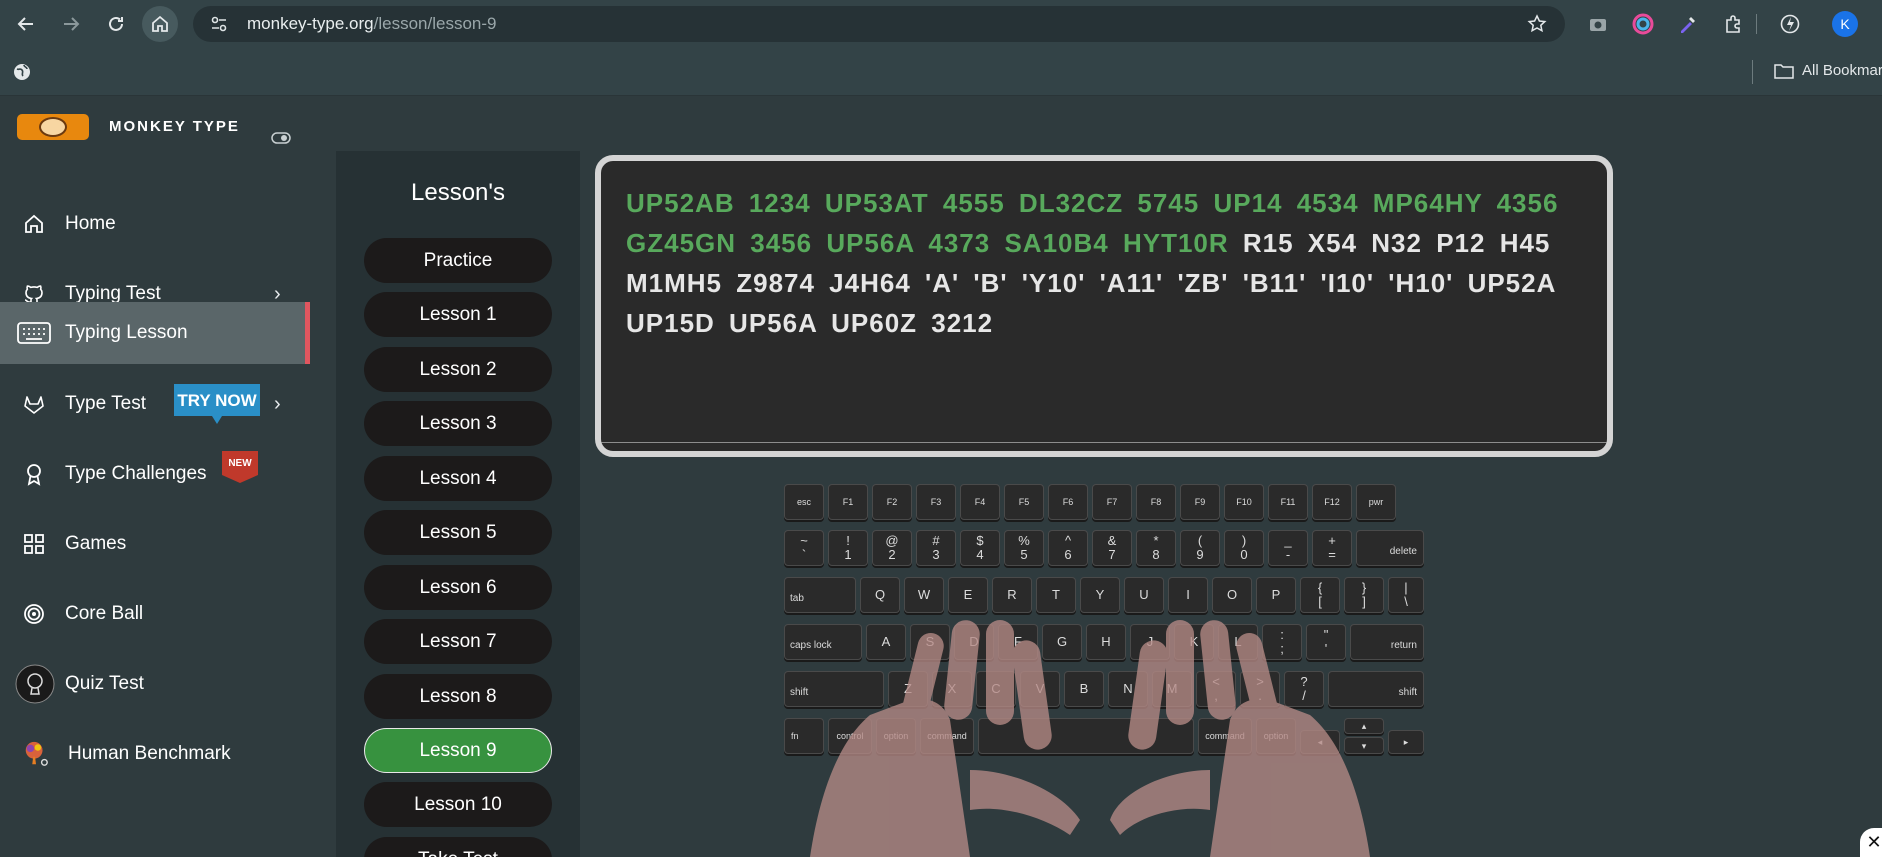 This screenshot has height=857, width=1882. Describe the element at coordinates (1756, 24) in the screenshot. I see `toolbar-separator` at that location.